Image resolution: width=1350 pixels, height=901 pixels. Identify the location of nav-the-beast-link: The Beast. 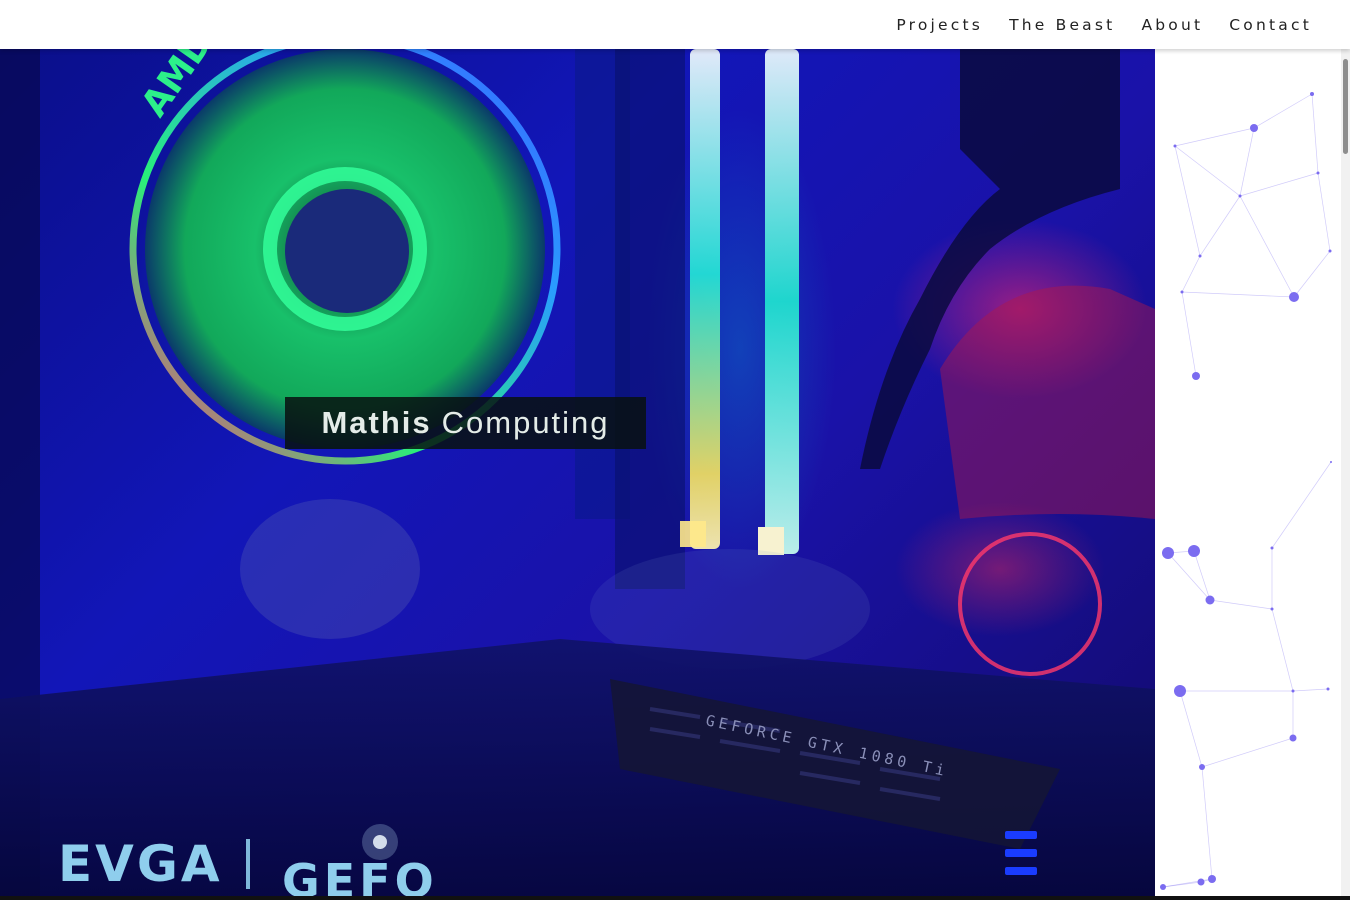
(1062, 25).